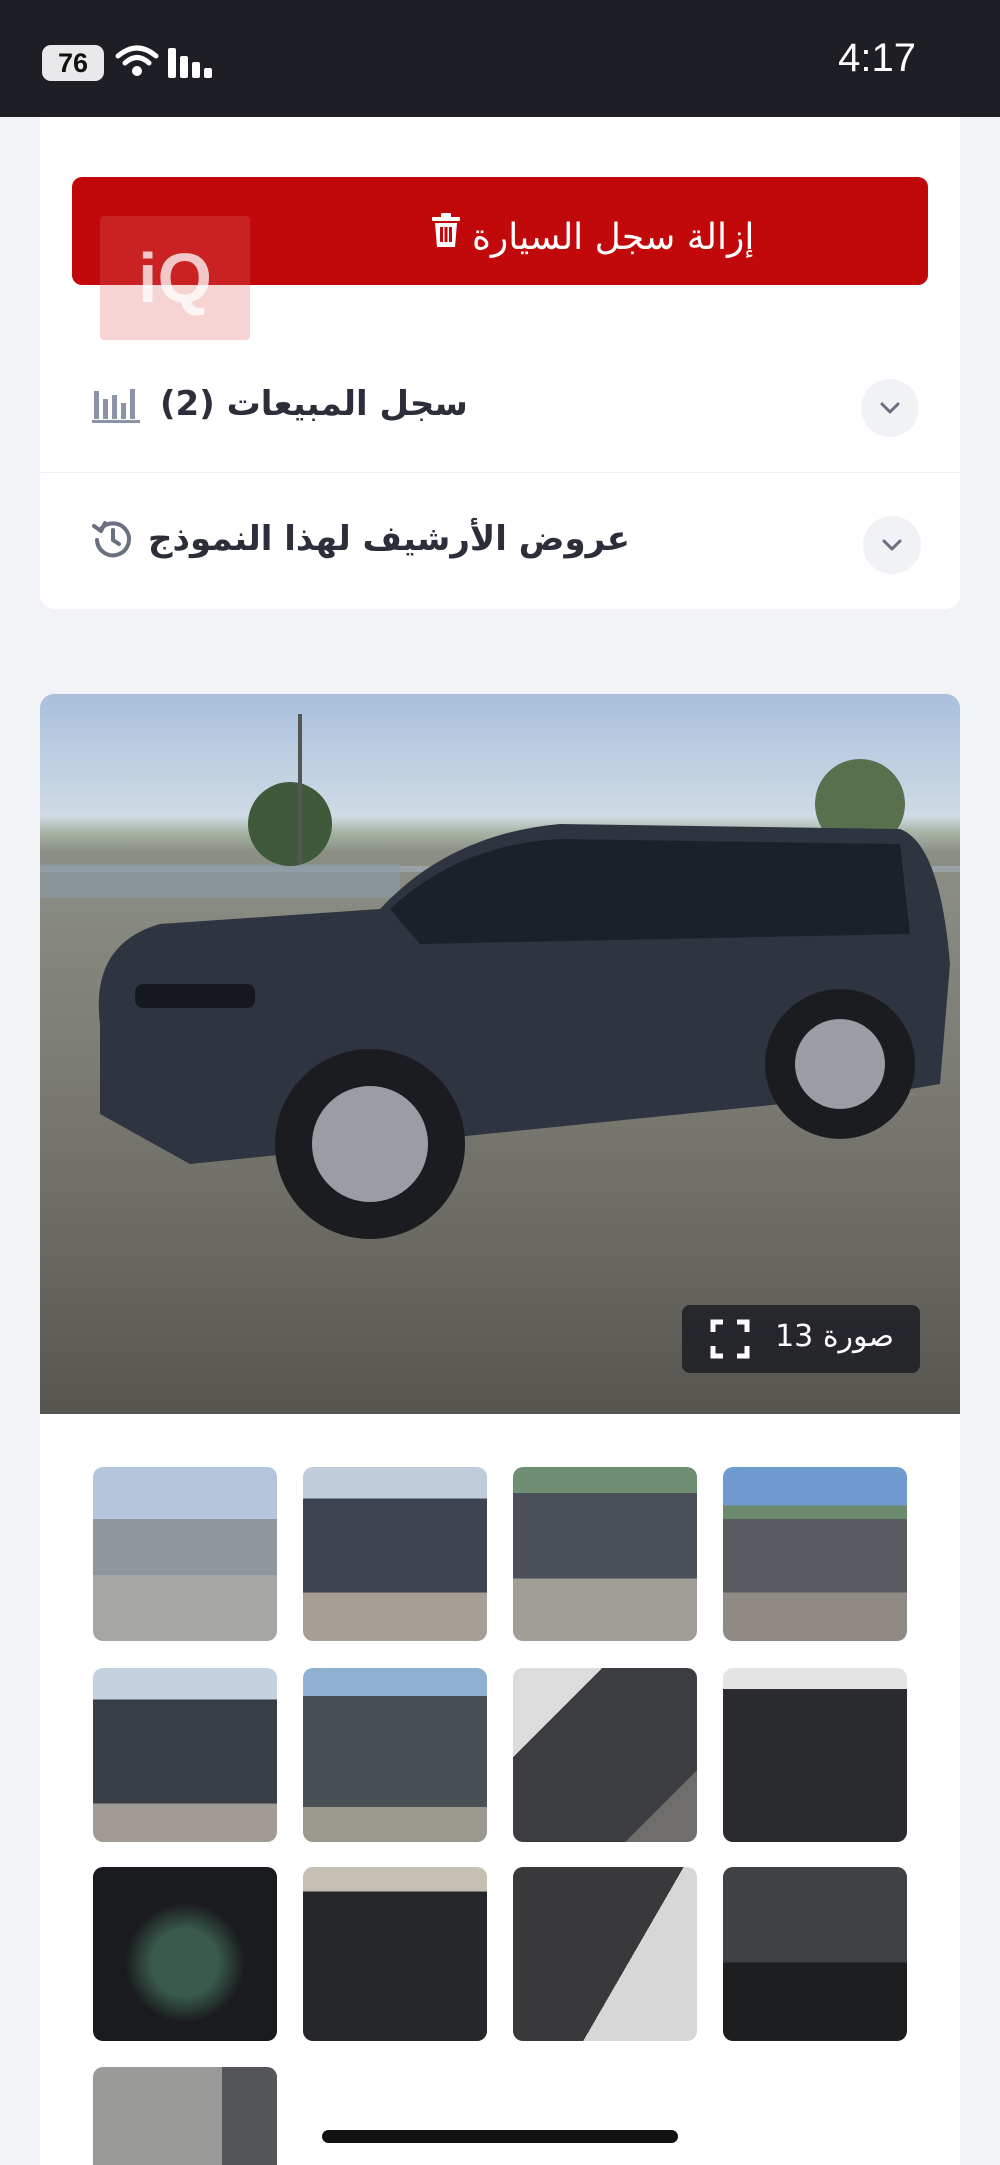  I want to click on expand-archive-offers-button, so click(892, 545).